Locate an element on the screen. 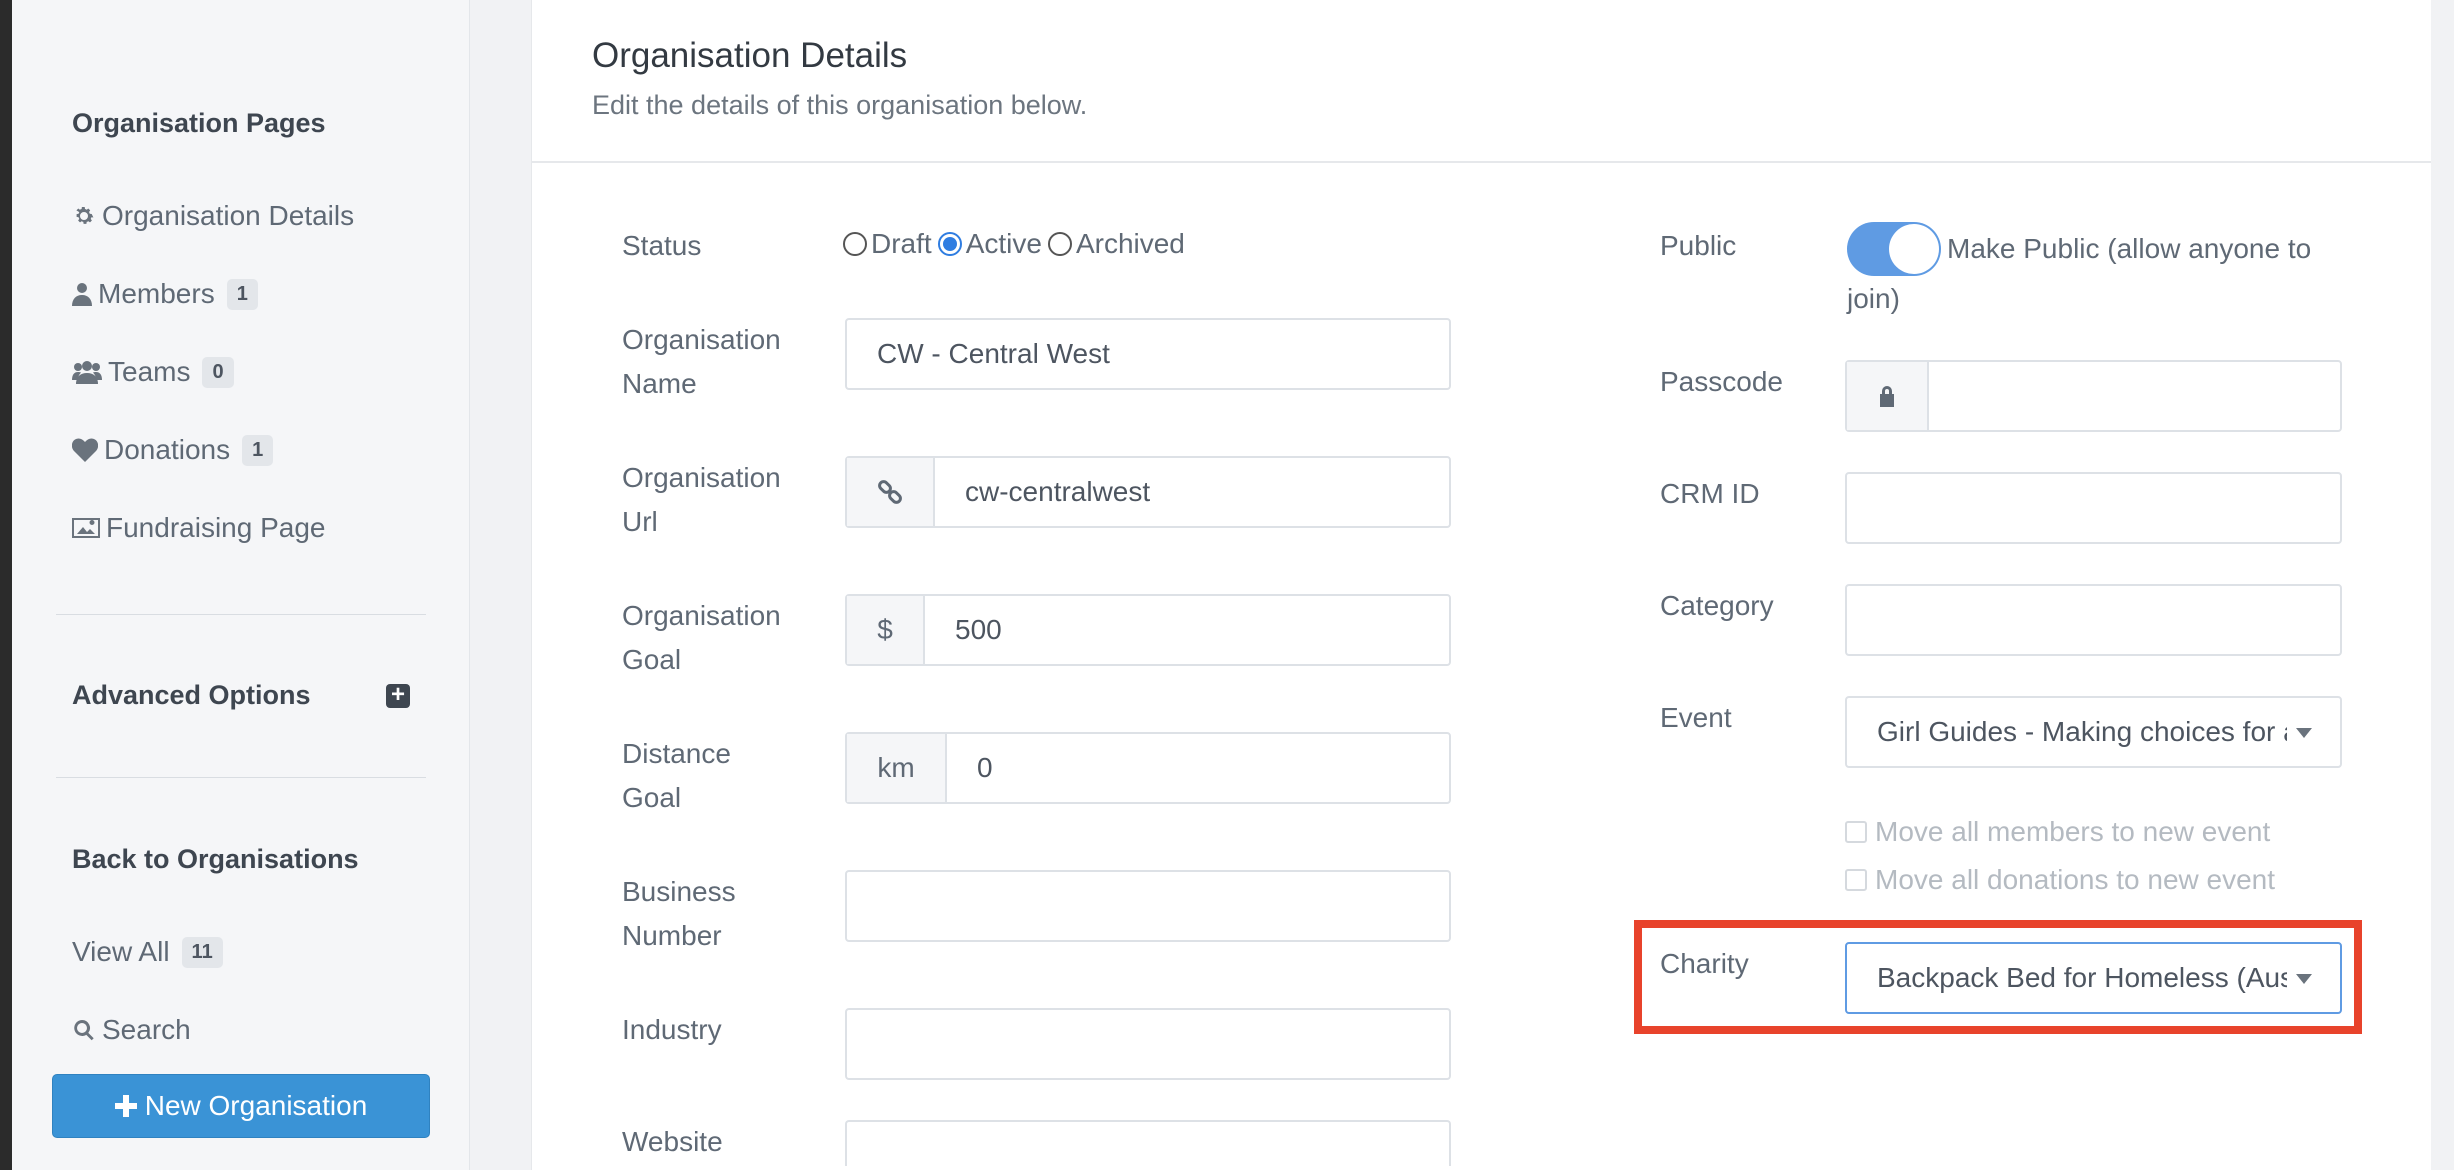 Image resolution: width=2454 pixels, height=1170 pixels. search-link: Search is located at coordinates (131, 1030).